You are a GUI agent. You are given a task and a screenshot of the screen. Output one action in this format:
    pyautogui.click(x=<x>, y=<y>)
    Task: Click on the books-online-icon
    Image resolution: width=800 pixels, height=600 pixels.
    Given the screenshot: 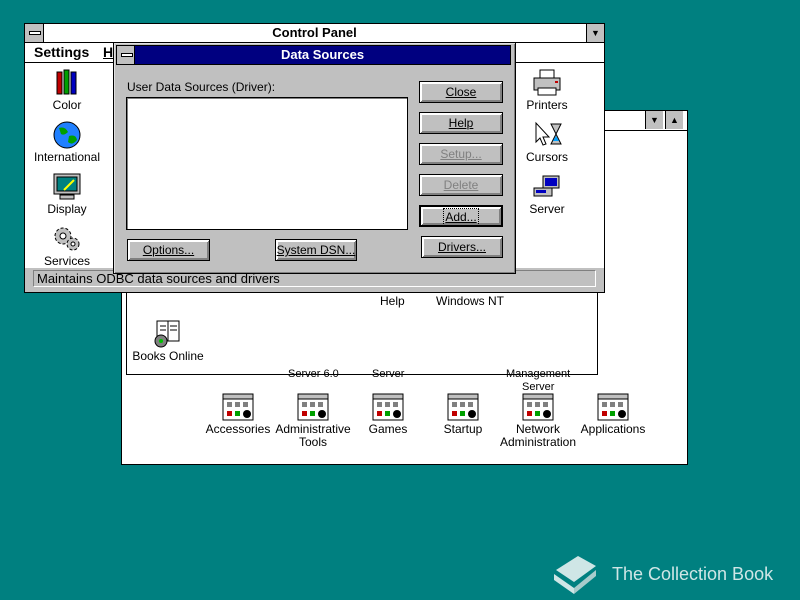 What is the action you would take?
    pyautogui.click(x=167, y=334)
    